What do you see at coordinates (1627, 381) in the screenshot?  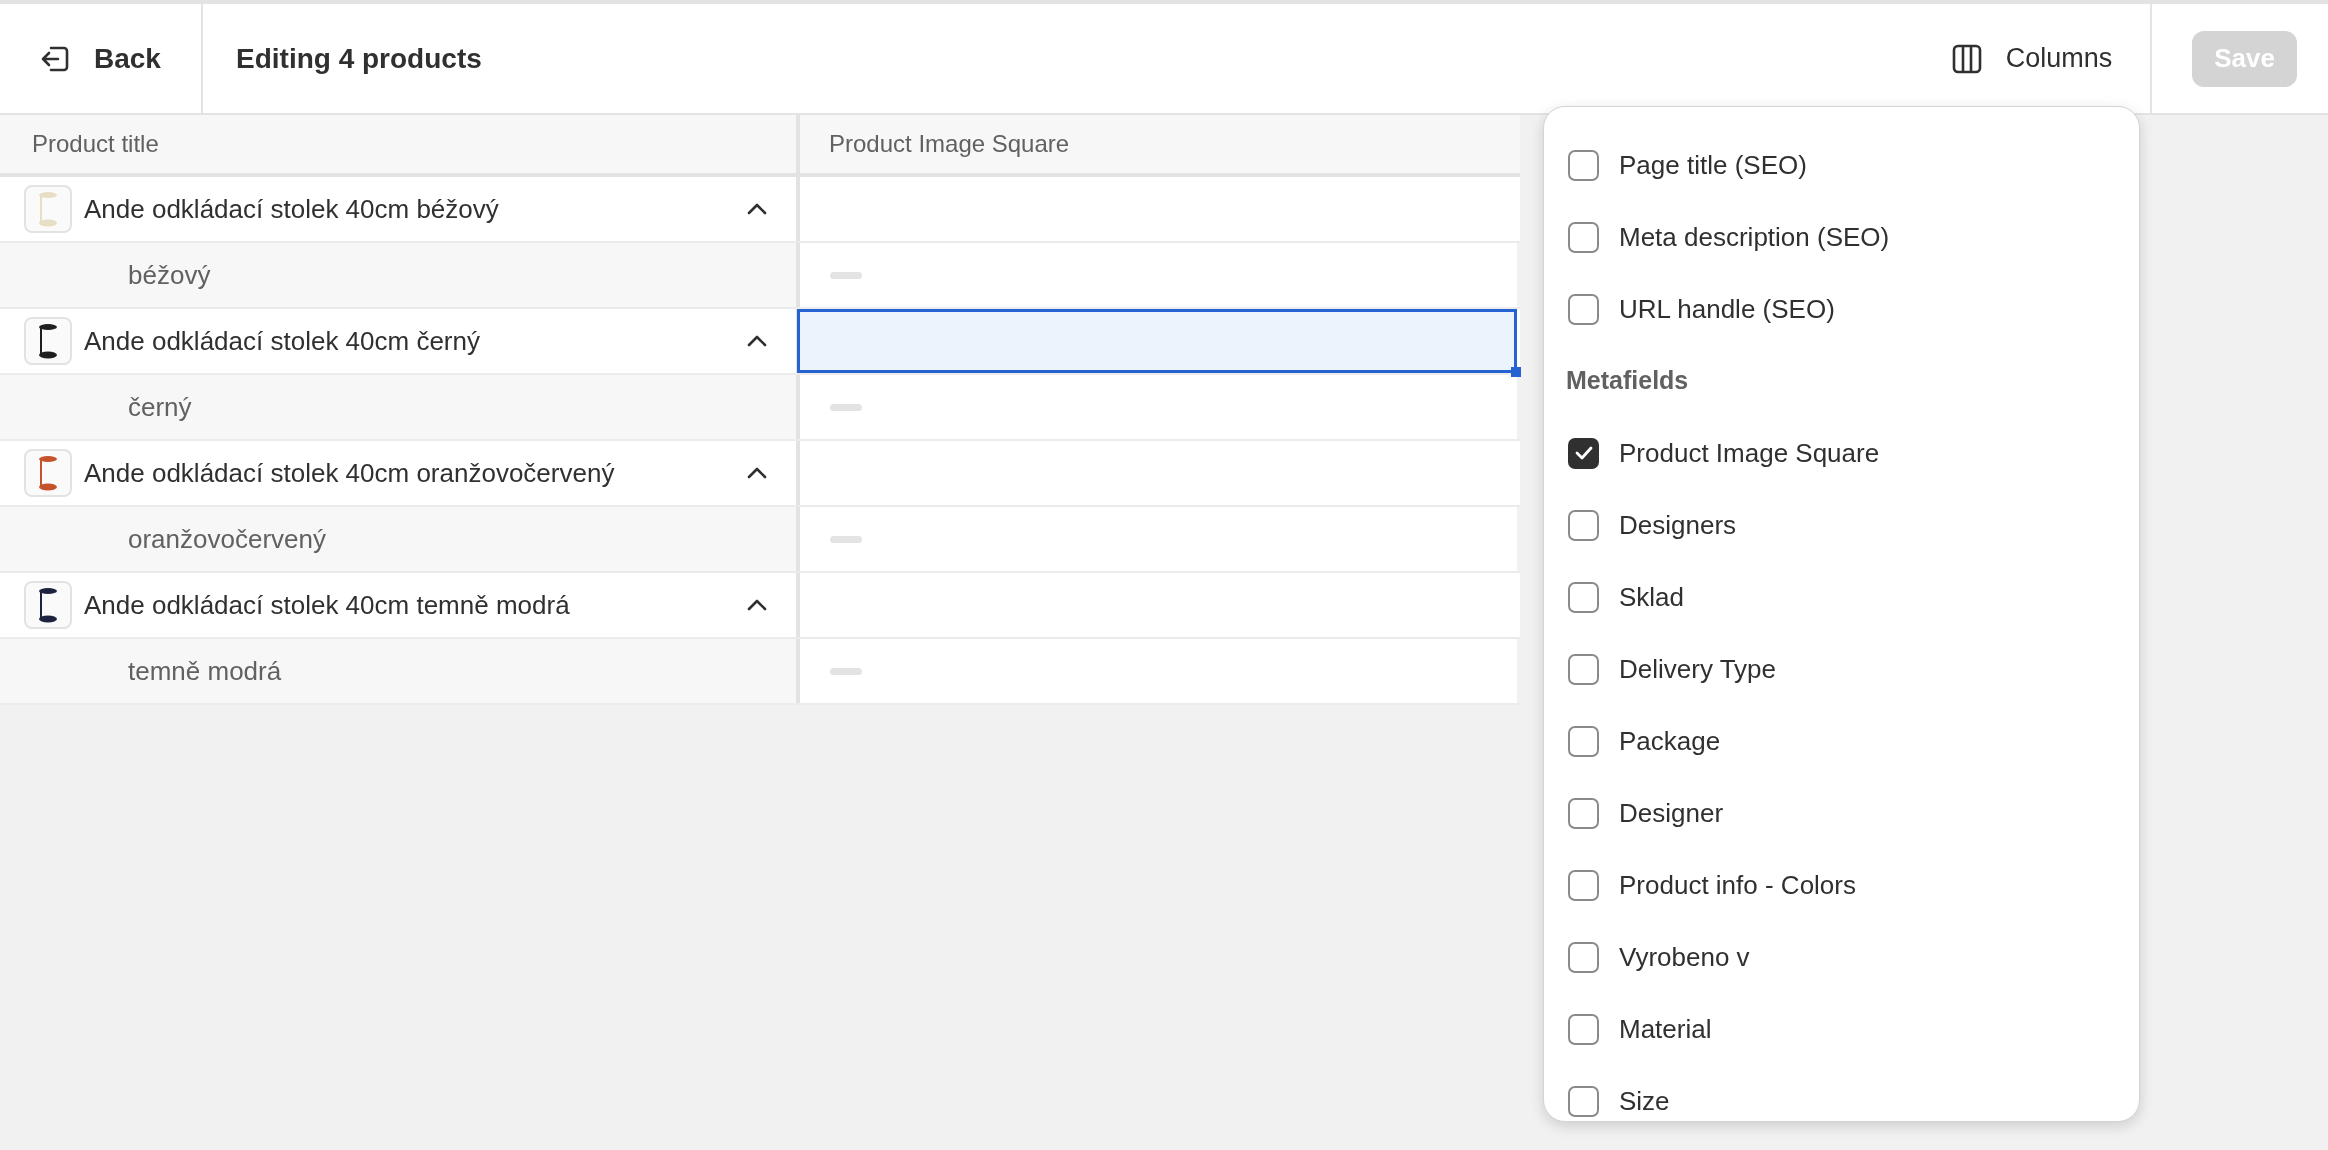 I see `section-heading: Metafields` at bounding box center [1627, 381].